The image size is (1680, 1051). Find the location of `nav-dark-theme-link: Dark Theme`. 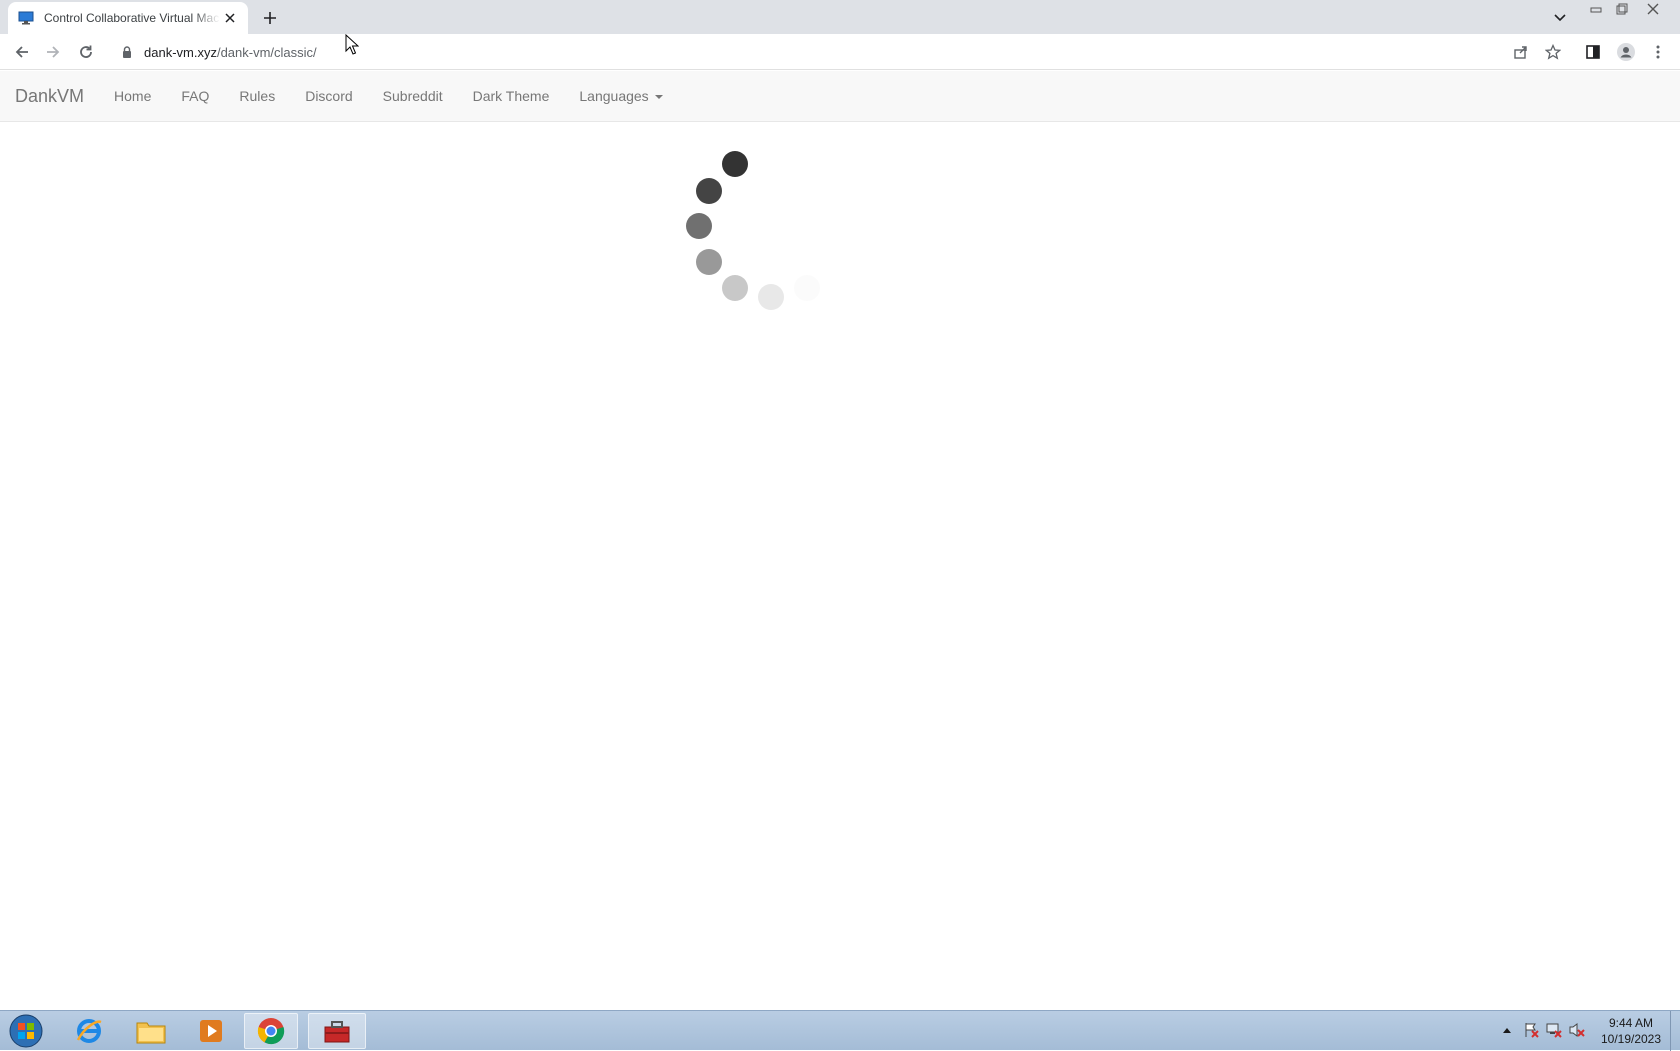

nav-dark-theme-link: Dark Theme is located at coordinates (511, 96).